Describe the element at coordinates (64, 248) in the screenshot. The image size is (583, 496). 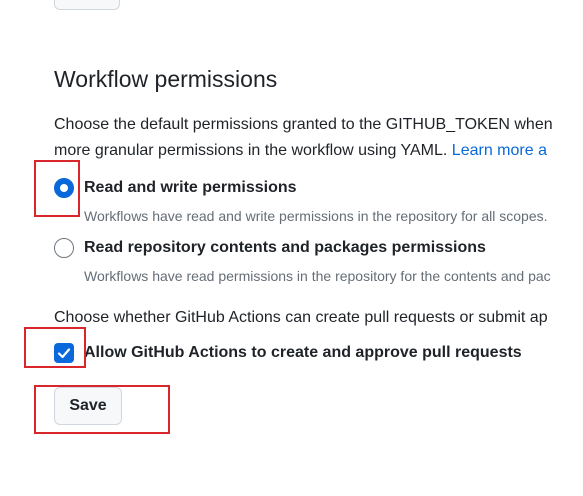
I see `radio-read-only` at that location.